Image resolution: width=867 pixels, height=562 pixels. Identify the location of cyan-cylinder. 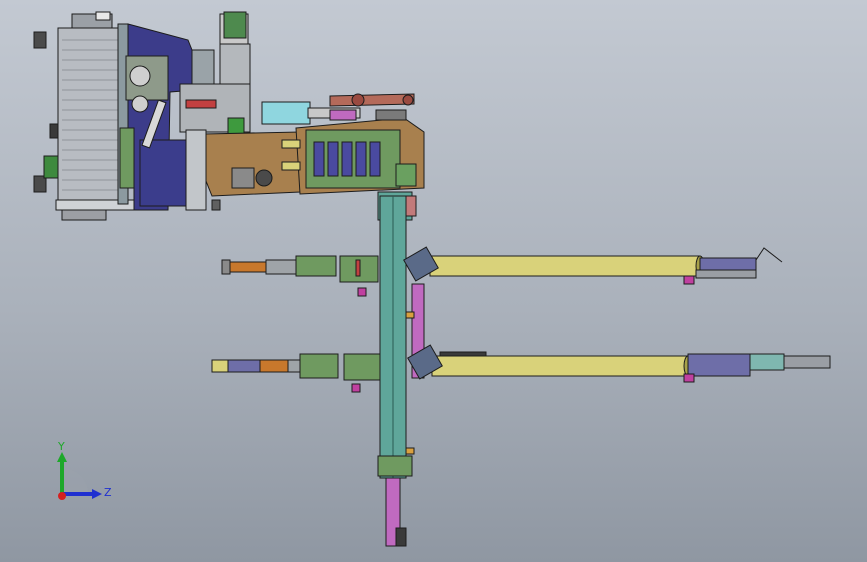
(286, 113).